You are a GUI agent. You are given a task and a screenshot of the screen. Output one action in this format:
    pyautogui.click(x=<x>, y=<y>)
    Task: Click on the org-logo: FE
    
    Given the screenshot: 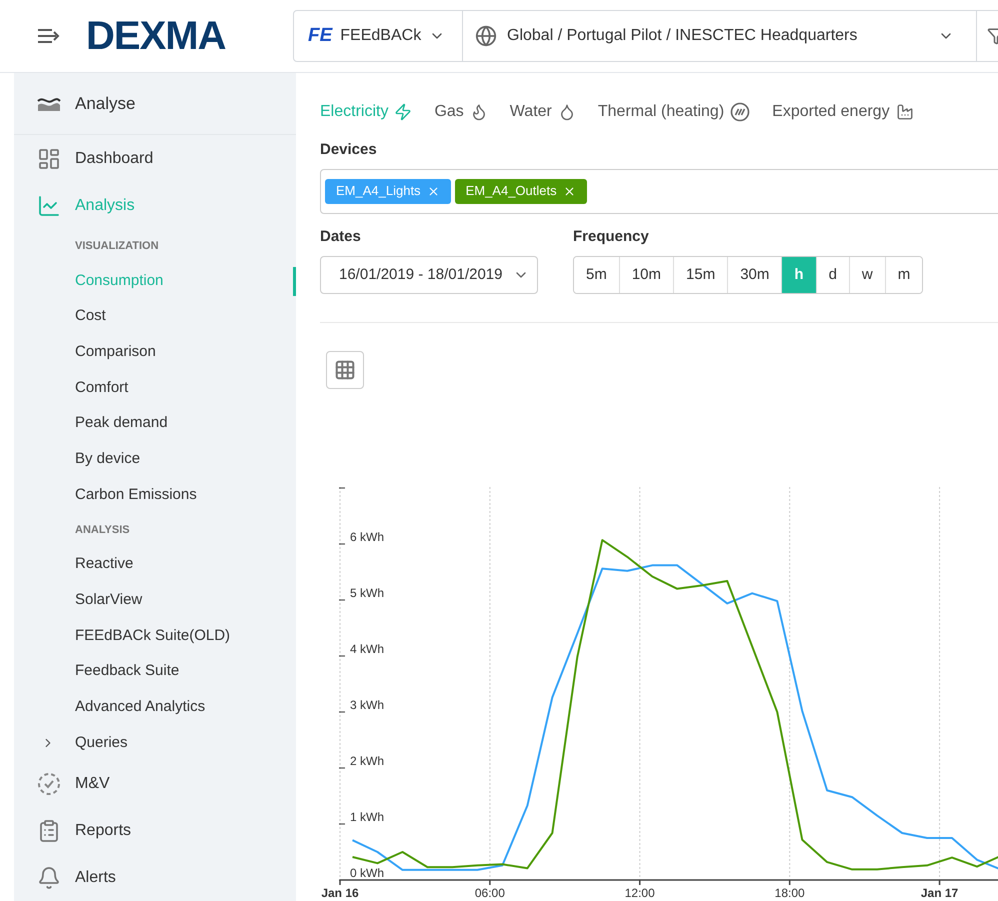 What is the action you would take?
    pyautogui.click(x=320, y=36)
    